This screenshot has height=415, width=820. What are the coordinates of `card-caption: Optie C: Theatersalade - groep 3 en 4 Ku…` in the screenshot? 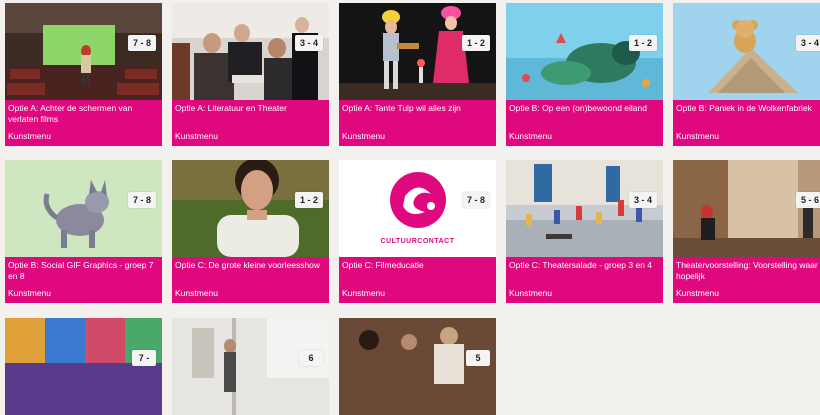 It's located at (584, 280).